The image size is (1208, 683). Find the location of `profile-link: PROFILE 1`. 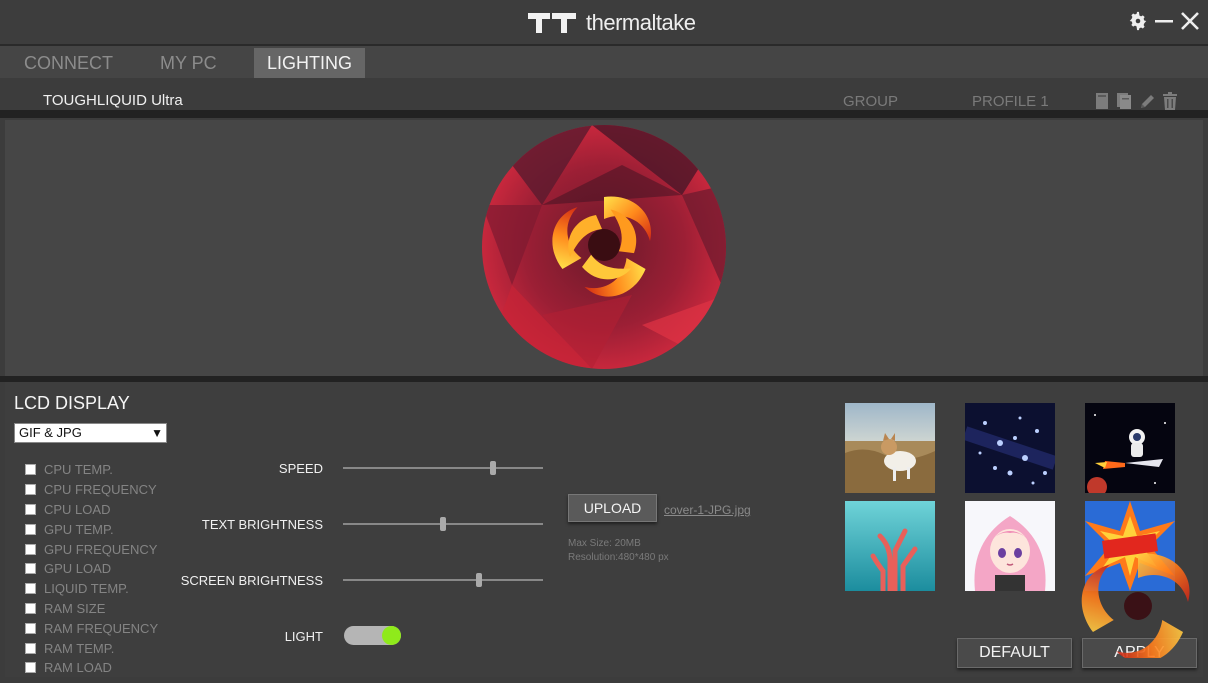

profile-link: PROFILE 1 is located at coordinates (1010, 101).